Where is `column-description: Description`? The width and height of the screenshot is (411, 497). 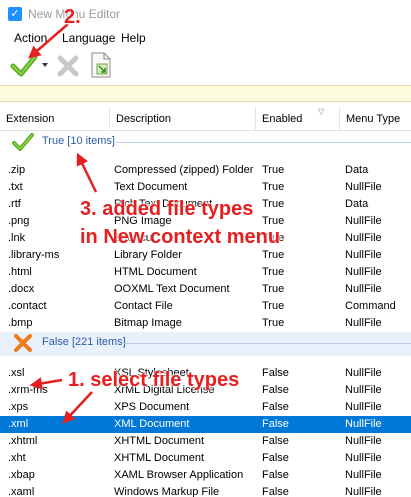
column-description: Description is located at coordinates (183, 119).